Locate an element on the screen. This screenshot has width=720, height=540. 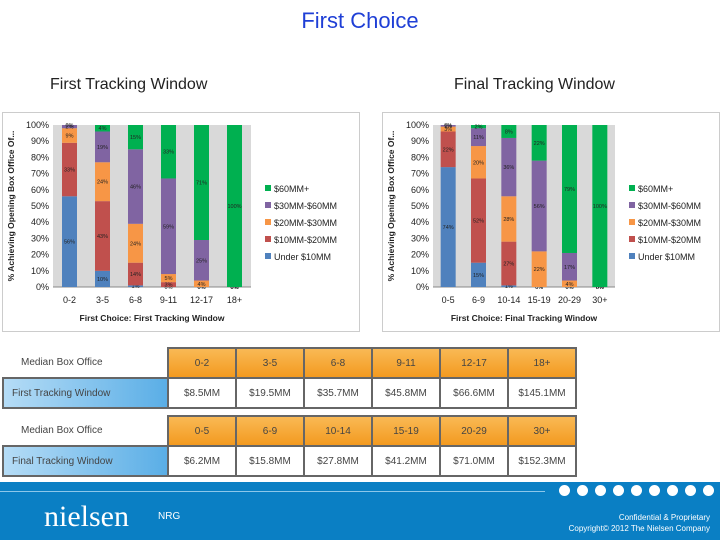
footer-divider is located at coordinates (272, 491).